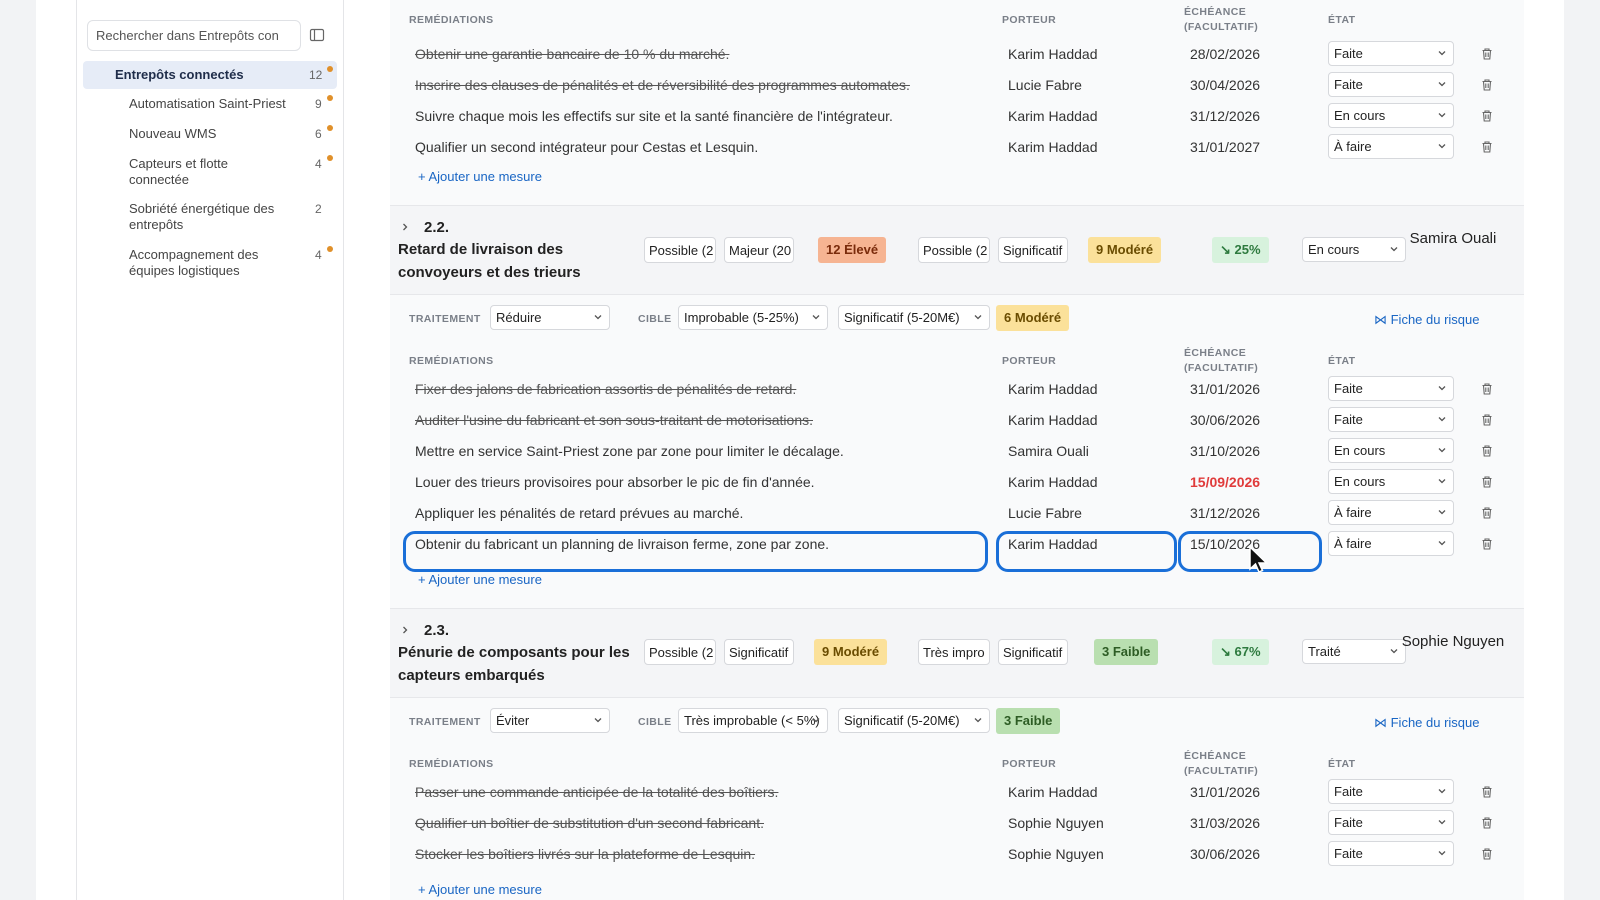  What do you see at coordinates (759, 250) in the screenshot?
I see `impact-field: Majeur (20` at bounding box center [759, 250].